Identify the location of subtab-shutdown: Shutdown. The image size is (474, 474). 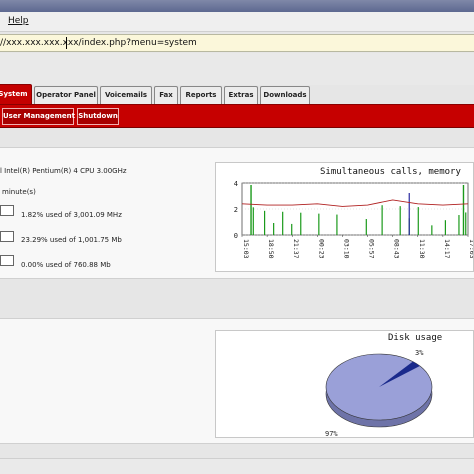
(98, 116).